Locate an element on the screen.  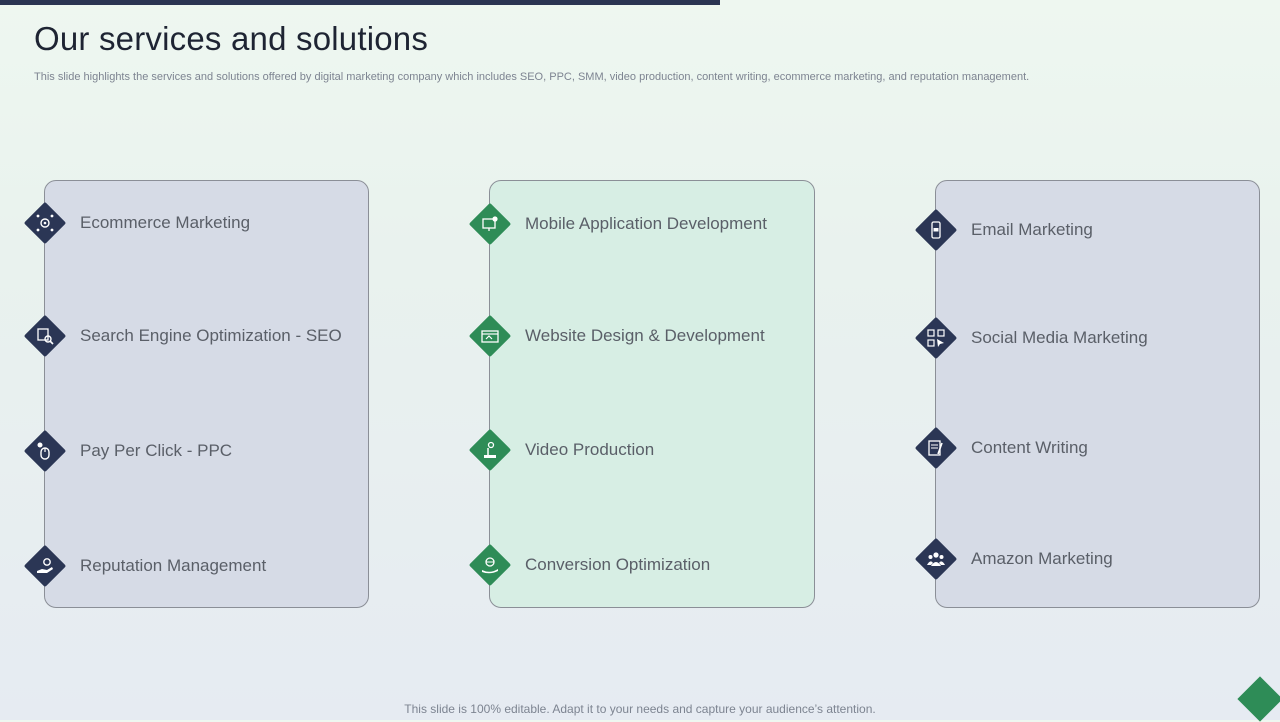
film-camera-icon is located at coordinates (490, 449).